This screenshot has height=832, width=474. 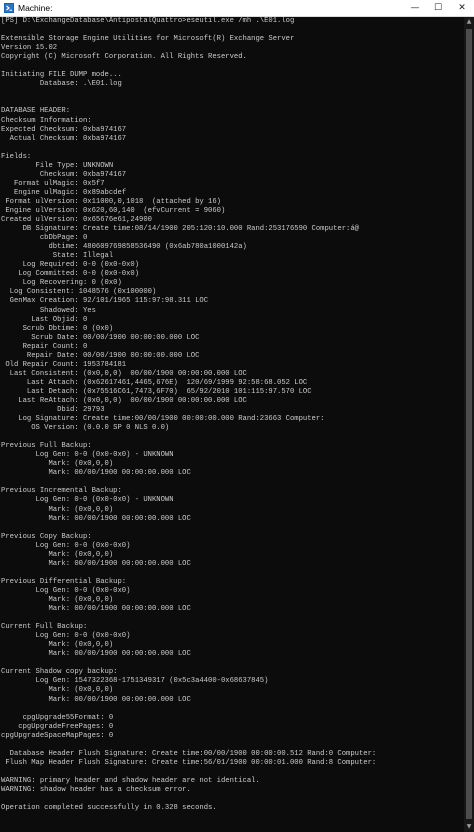 I want to click on console-line: Scrub Date: 00/00/1900 00:00:00.000 LOC, so click(x=100, y=337).